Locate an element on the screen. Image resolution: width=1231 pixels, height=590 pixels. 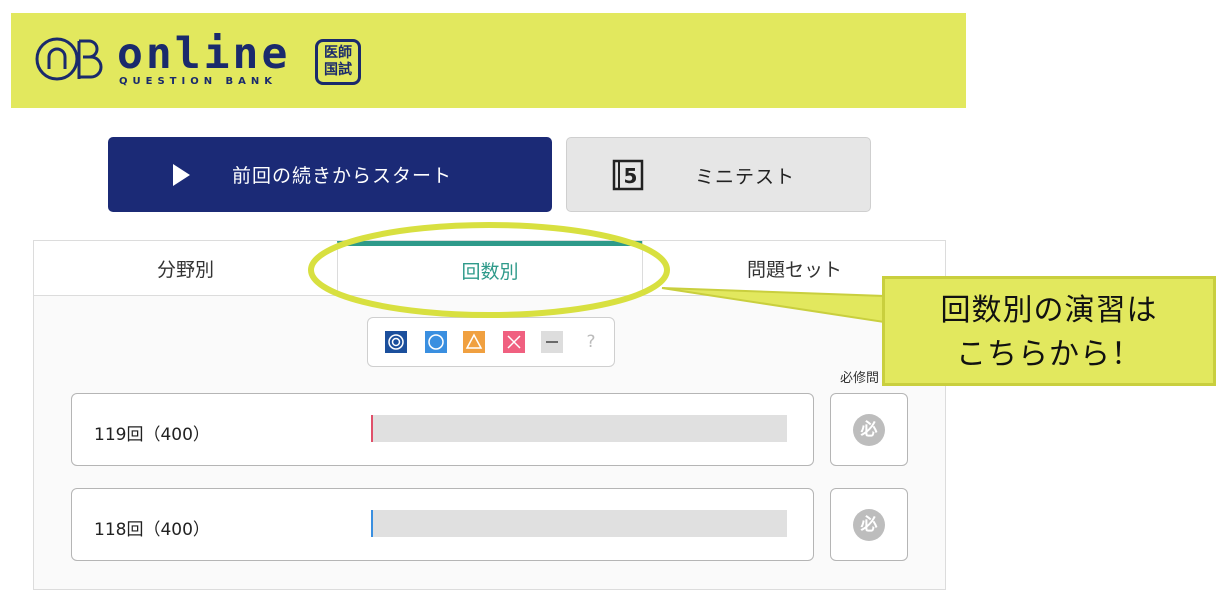
filter-circle-button is located at coordinates (436, 342).